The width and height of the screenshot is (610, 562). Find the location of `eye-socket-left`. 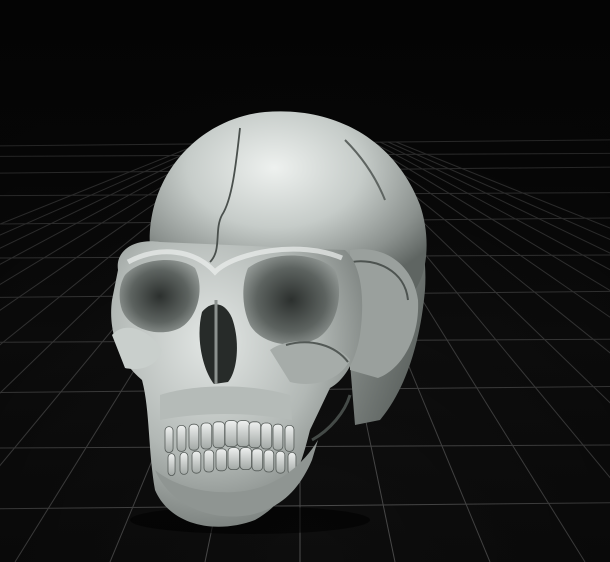

eye-socket-left is located at coordinates (291, 300).